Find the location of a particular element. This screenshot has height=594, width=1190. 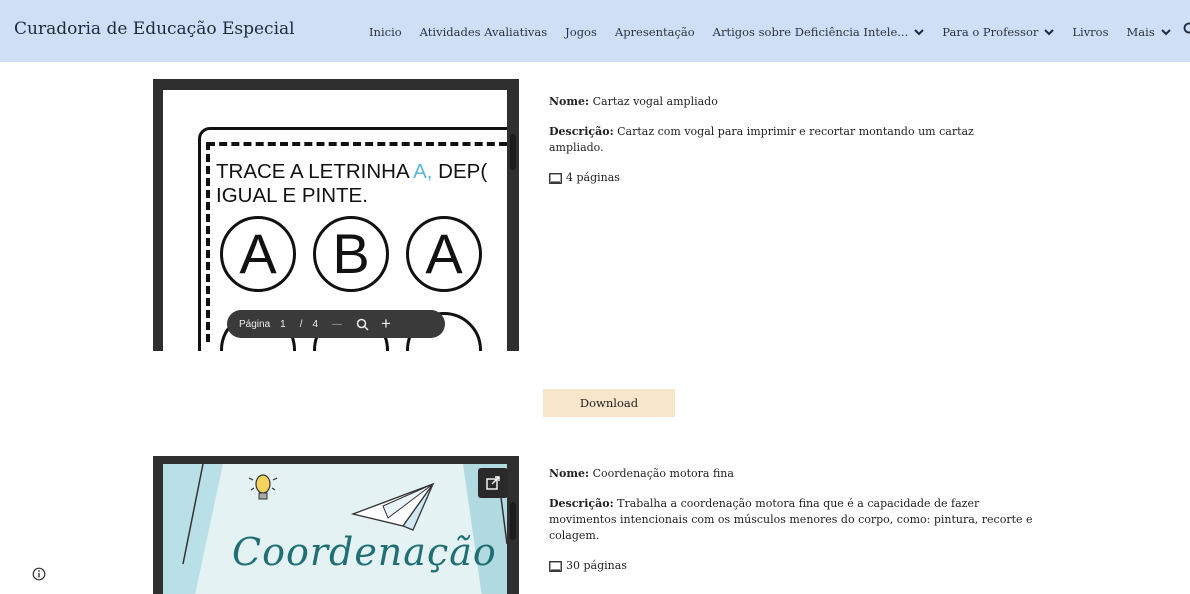

nav-item-livros: Livros is located at coordinates (1090, 32).